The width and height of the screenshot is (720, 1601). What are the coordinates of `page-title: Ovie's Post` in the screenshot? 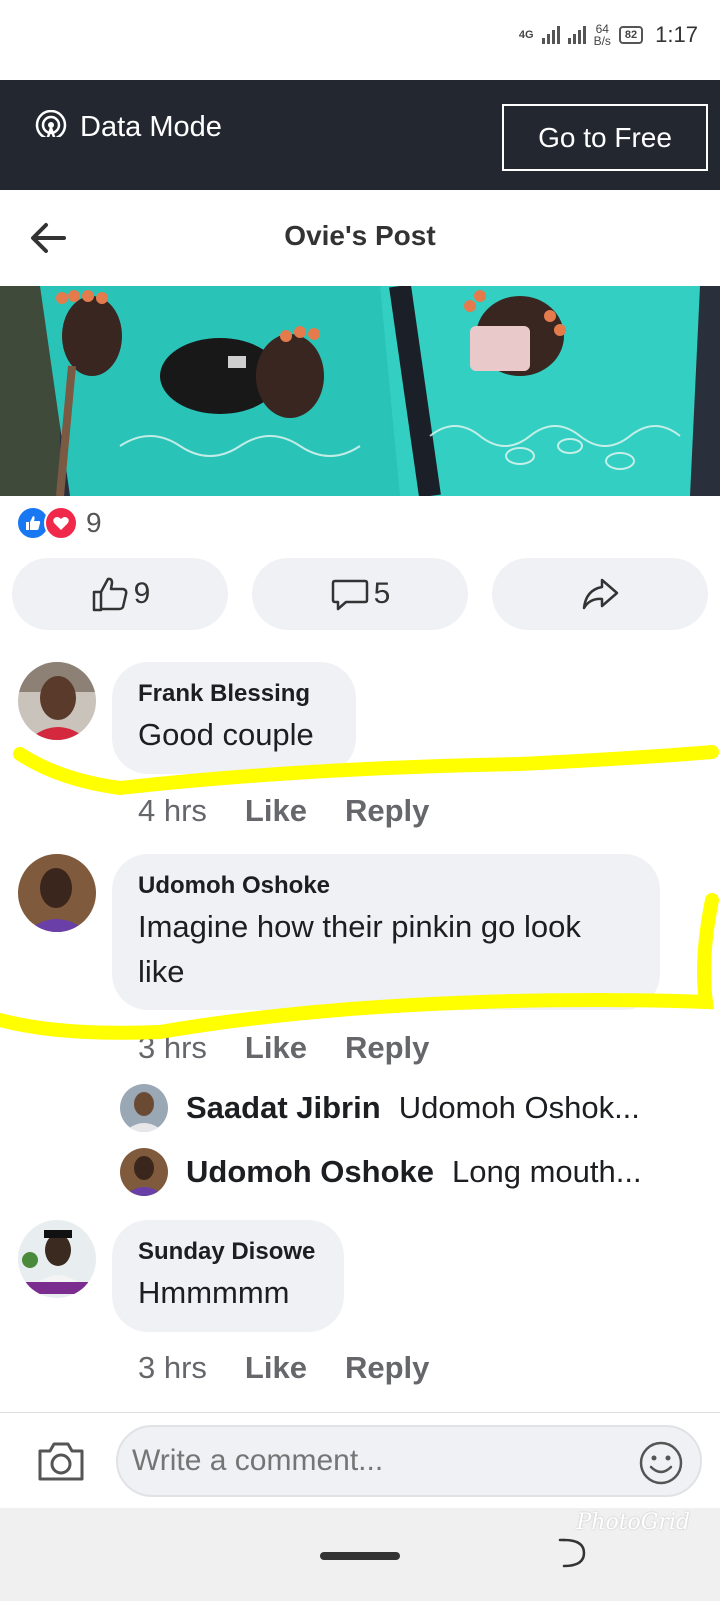 It's located at (360, 235).